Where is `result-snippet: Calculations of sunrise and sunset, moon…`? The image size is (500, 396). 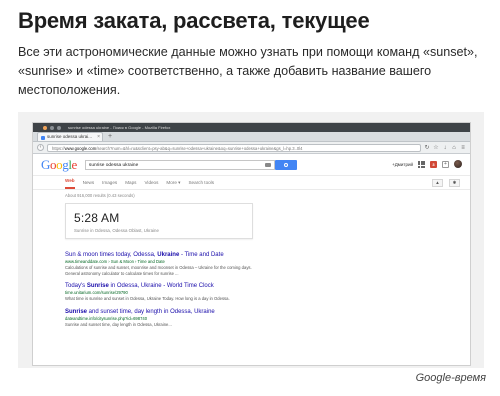
result-snippet: Calculations of sunrise and sunset, moon… is located at coordinates (158, 270).